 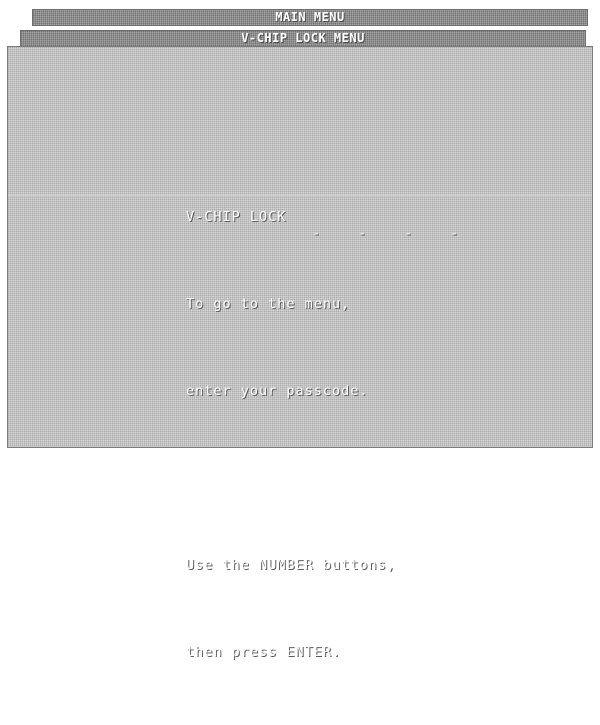 I want to click on passcode-spacer, so click(x=291, y=478).